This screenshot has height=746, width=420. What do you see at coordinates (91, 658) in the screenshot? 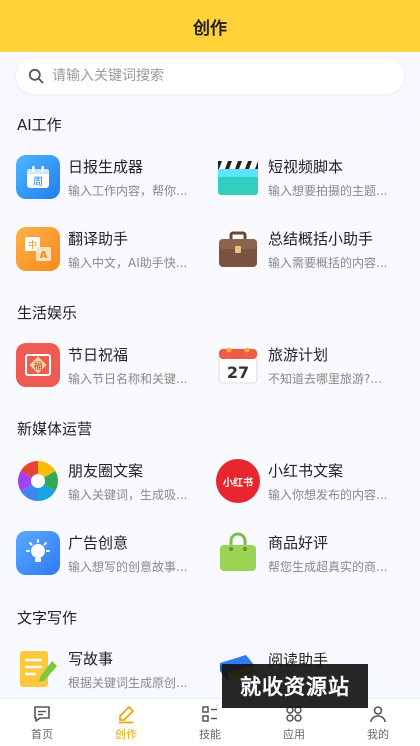
I see `tool-name: 写故事` at bounding box center [91, 658].